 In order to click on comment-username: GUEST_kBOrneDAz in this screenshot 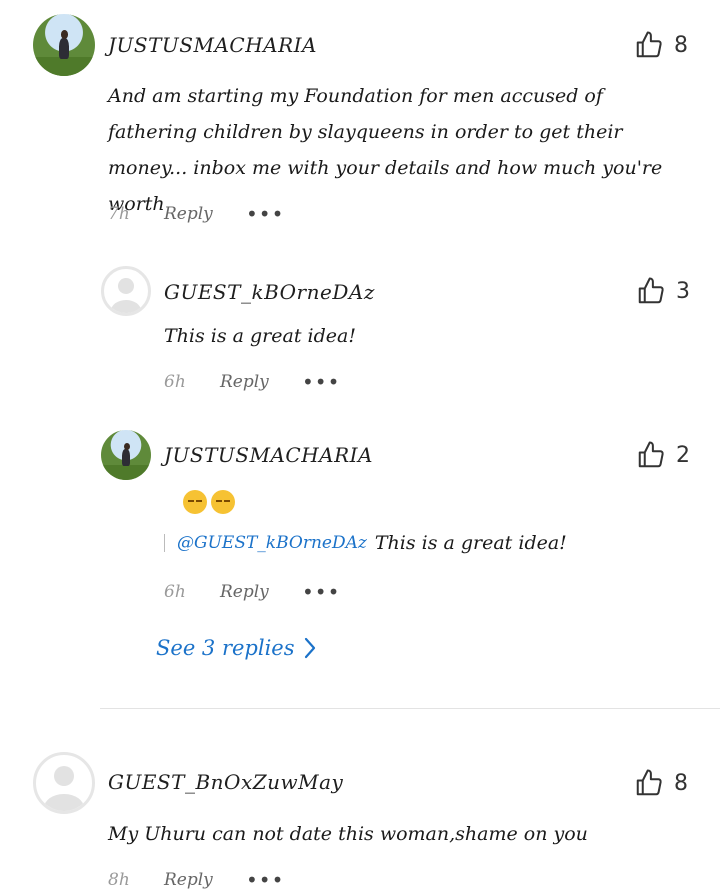, I will do `click(269, 292)`.